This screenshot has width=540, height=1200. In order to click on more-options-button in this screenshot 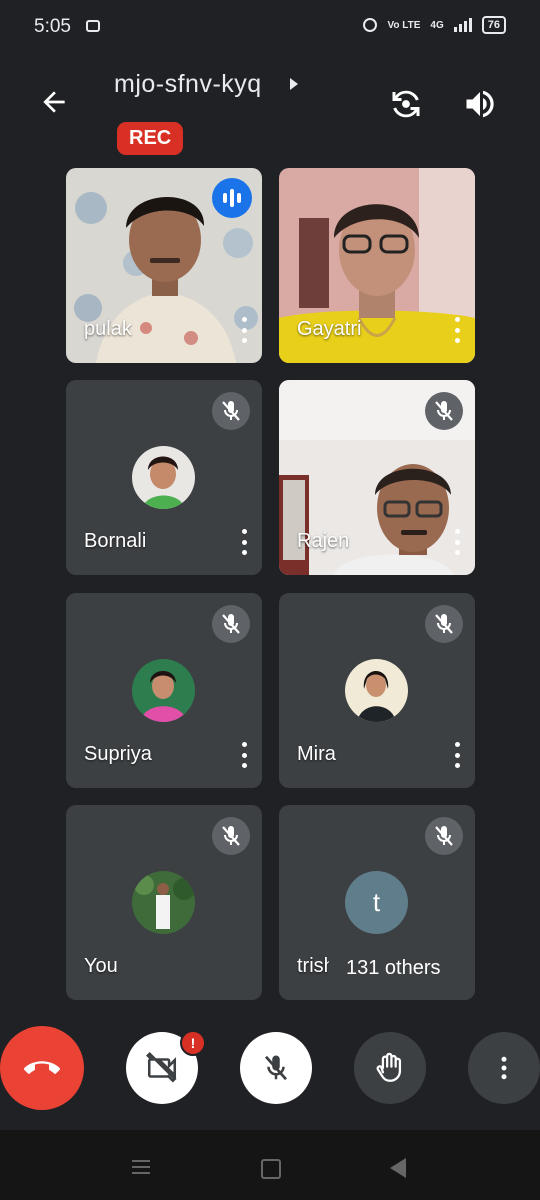, I will do `click(504, 1068)`.